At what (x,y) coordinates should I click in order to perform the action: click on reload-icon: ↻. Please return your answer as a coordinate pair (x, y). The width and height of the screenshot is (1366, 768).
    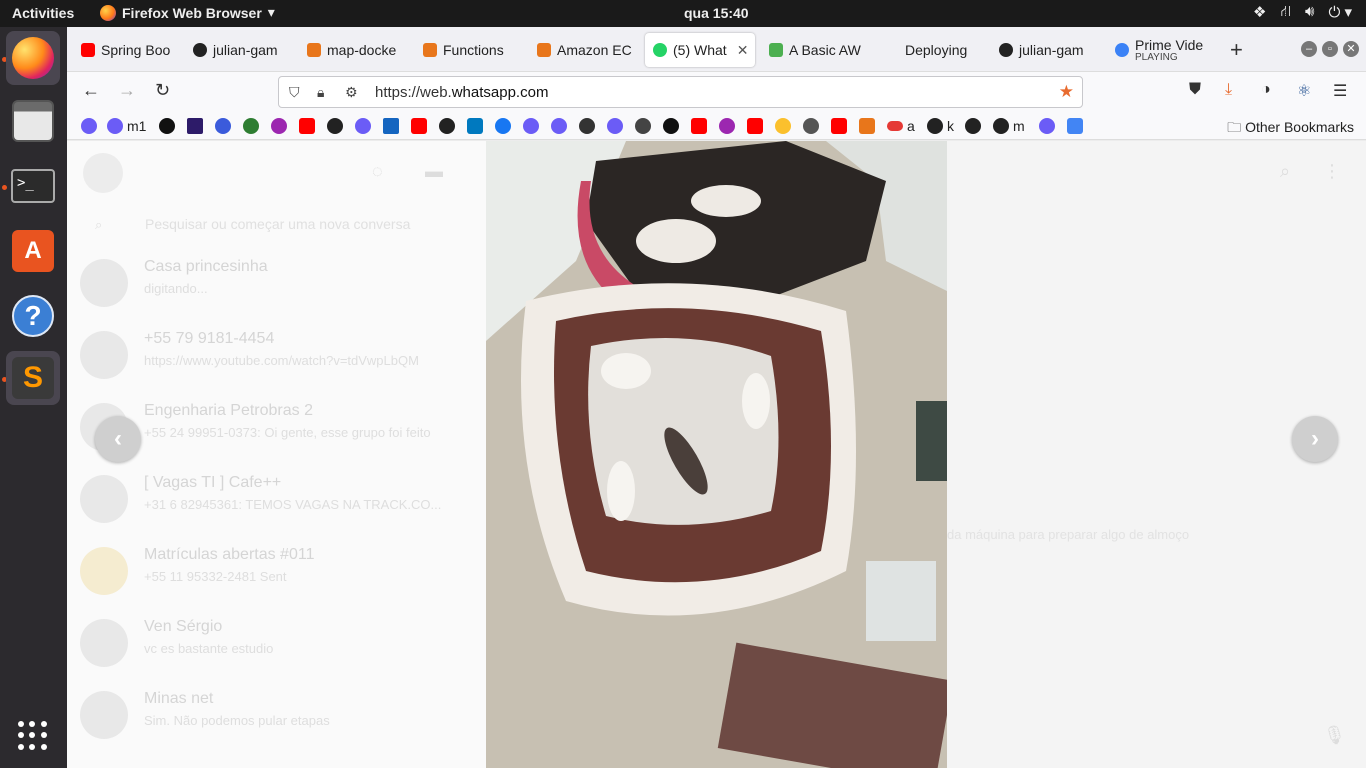
    Looking at the image, I should click on (162, 90).